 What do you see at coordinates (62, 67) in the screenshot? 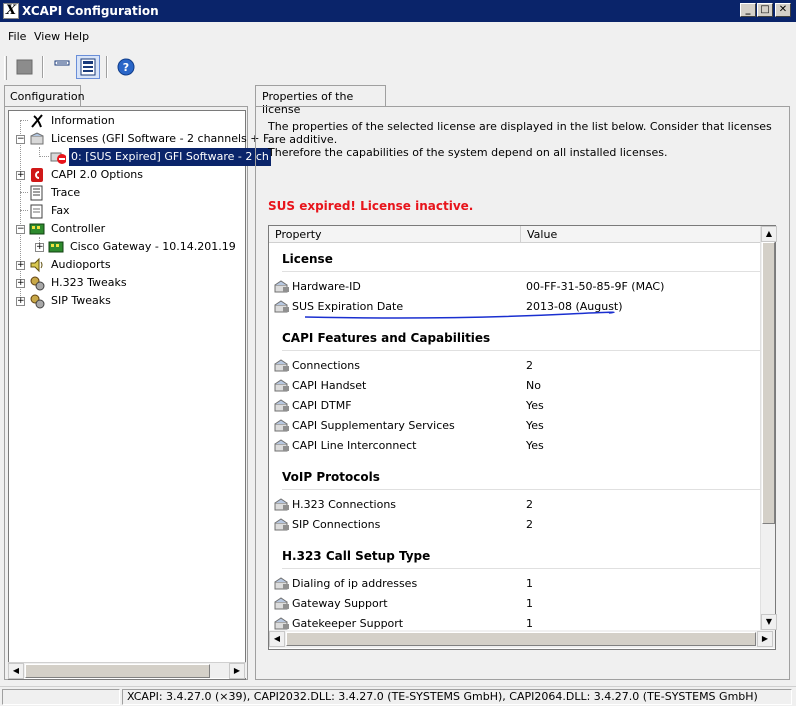
I see `list-view-button` at bounding box center [62, 67].